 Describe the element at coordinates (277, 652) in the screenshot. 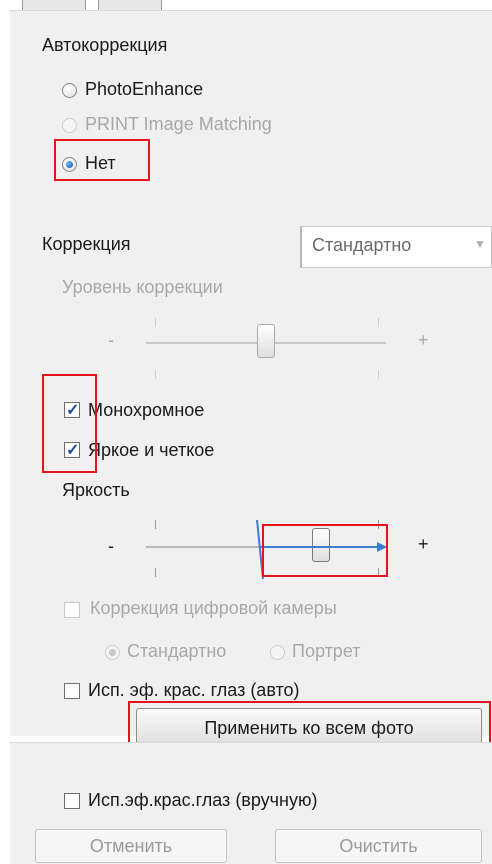

I see `radio-camera-portrait` at that location.